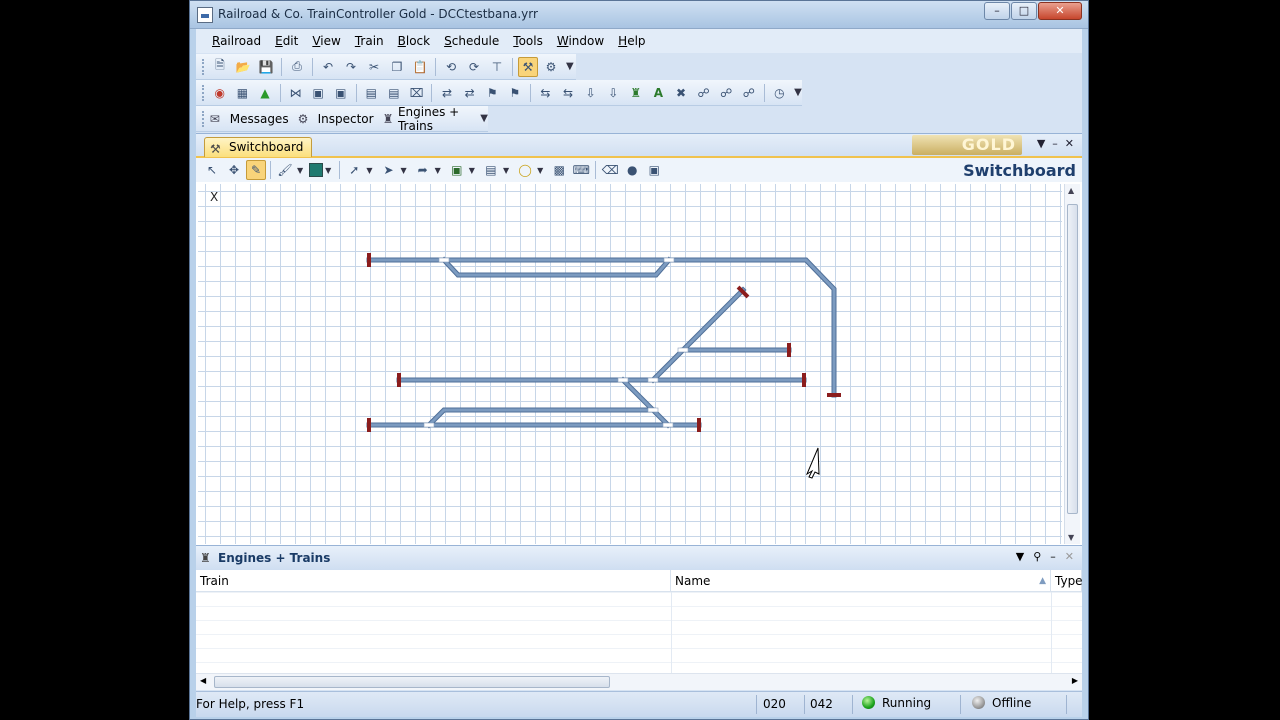 The width and height of the screenshot is (1280, 720). Describe the element at coordinates (258, 147) in the screenshot. I see `tab-switchboard: ⚒ Switchboard` at that location.